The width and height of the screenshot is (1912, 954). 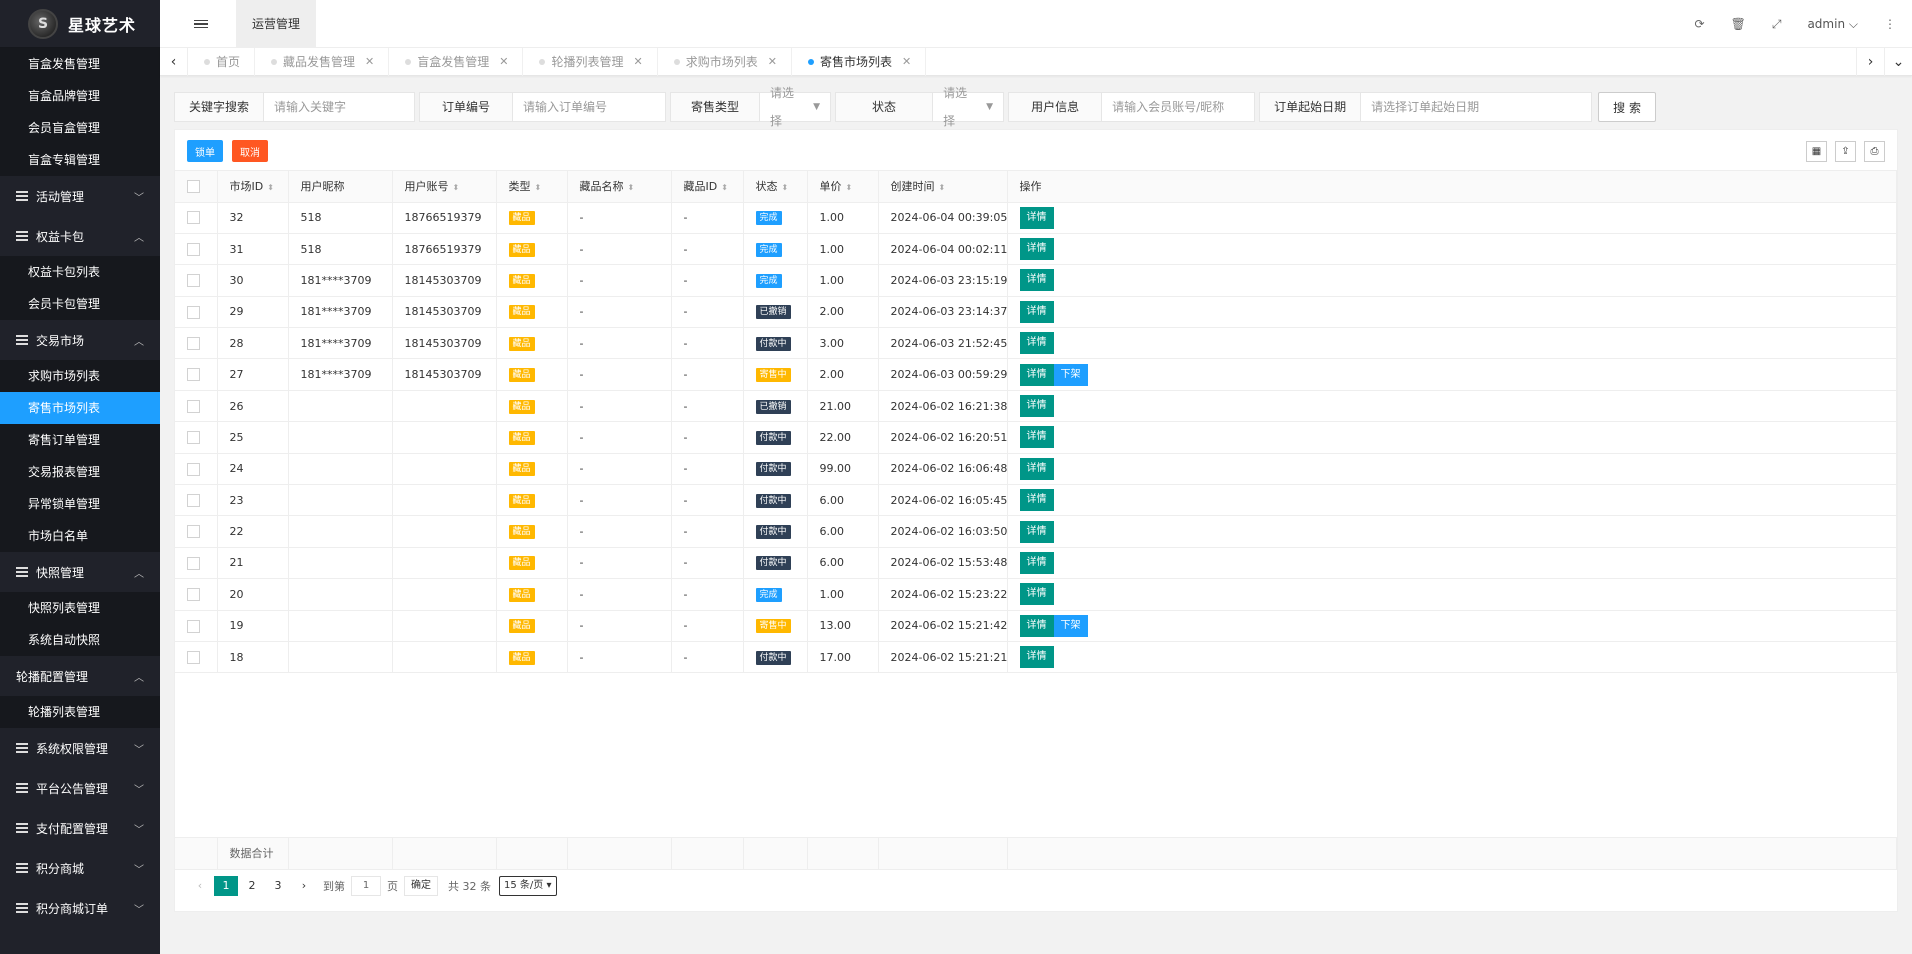 I want to click on cancel-button: 取消, so click(x=250, y=151).